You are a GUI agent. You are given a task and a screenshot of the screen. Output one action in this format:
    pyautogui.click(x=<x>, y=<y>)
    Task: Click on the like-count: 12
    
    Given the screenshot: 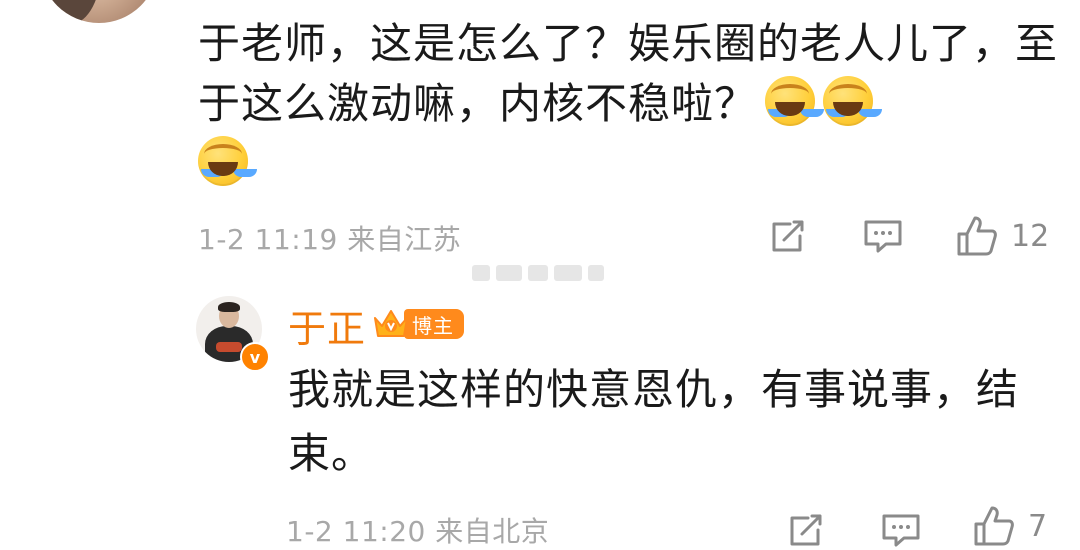 What is the action you would take?
    pyautogui.click(x=1030, y=236)
    